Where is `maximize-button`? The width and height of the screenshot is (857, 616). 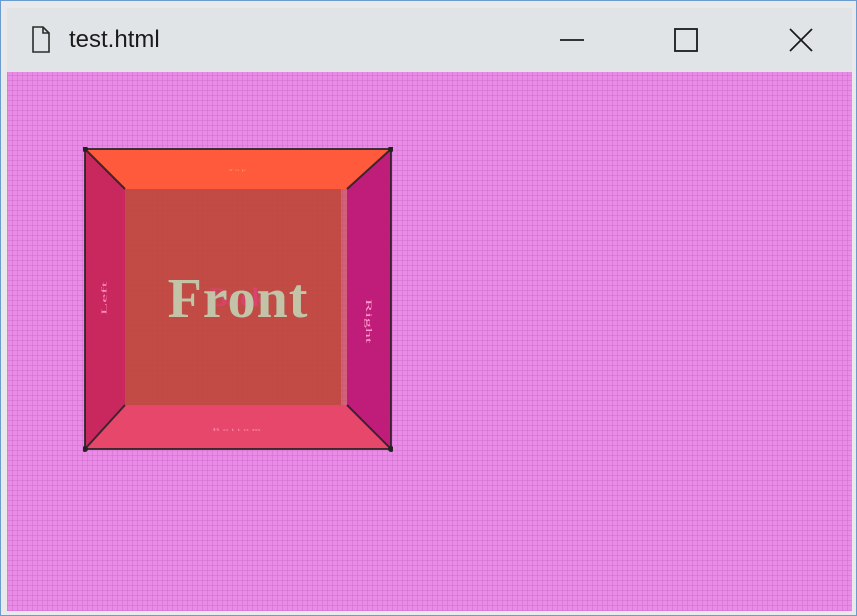
maximize-button is located at coordinates (687, 40).